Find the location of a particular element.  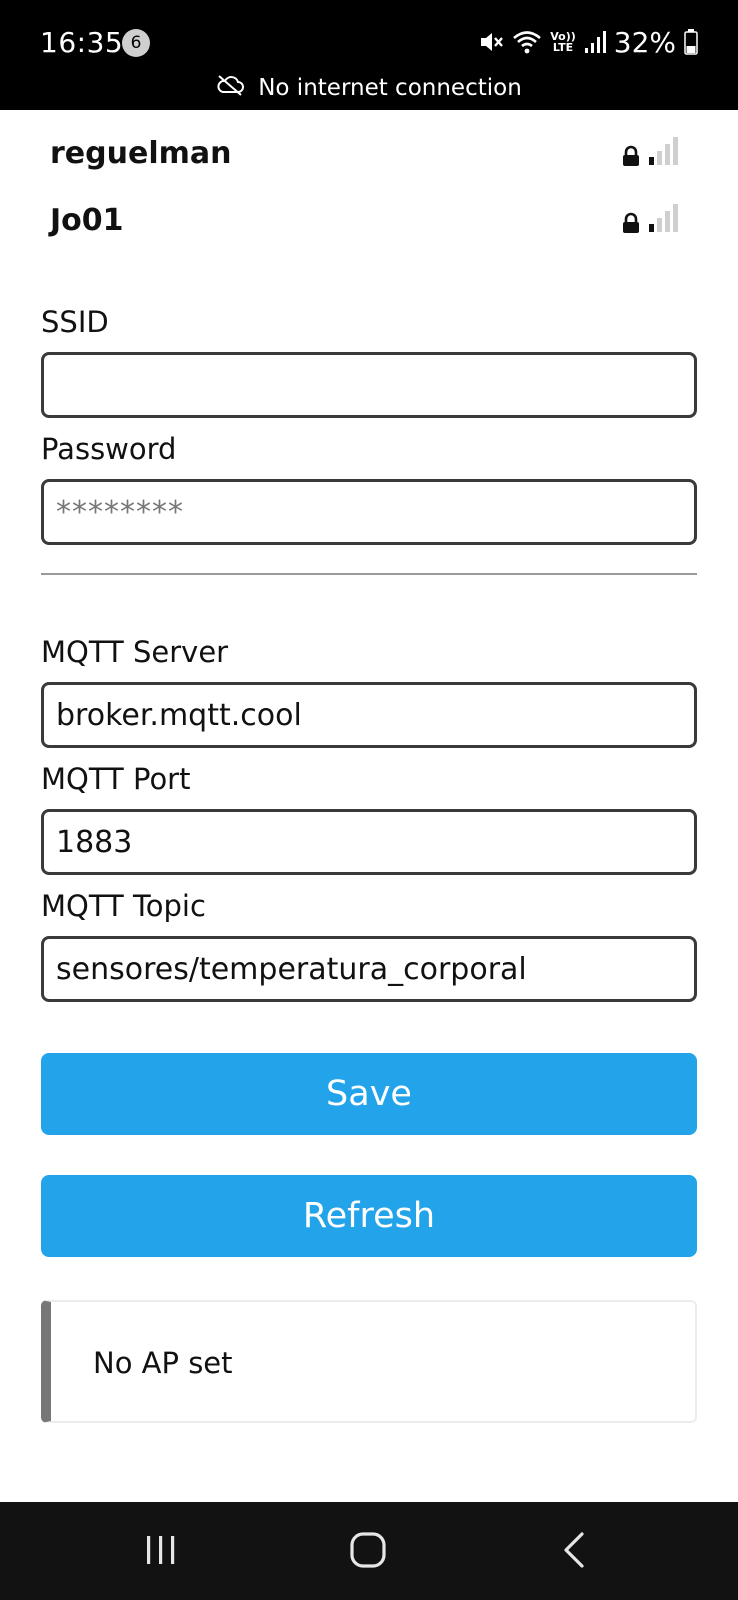

navigation-bar is located at coordinates (369, 1551).